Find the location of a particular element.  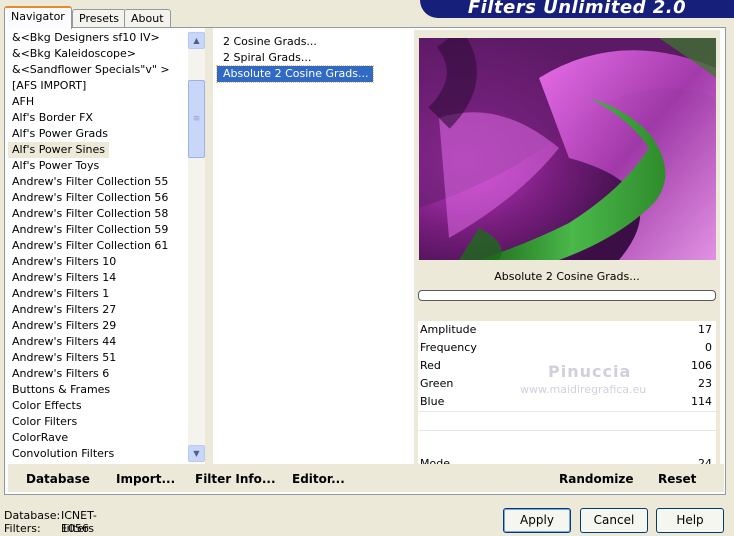

reset-button: Reset is located at coordinates (677, 479).